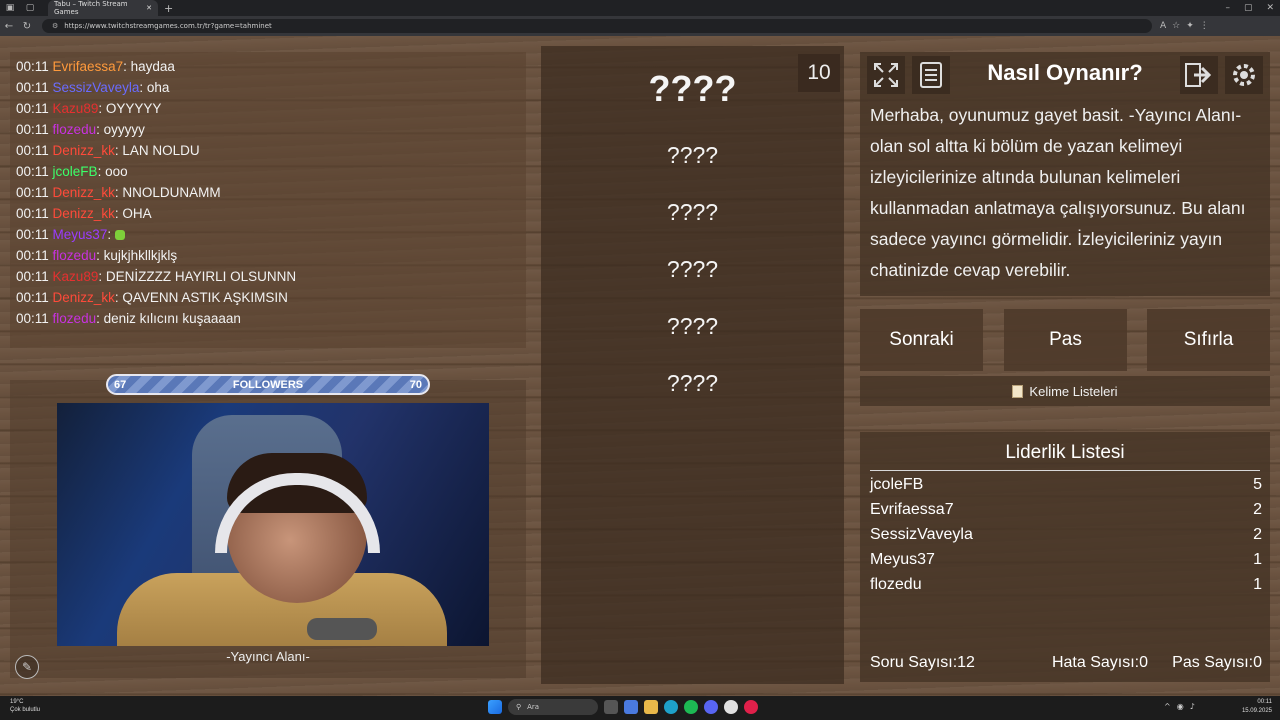 Image resolution: width=1280 pixels, height=720 pixels. What do you see at coordinates (623, 707) in the screenshot?
I see `taskbar-apps: ⚲ Ara` at bounding box center [623, 707].